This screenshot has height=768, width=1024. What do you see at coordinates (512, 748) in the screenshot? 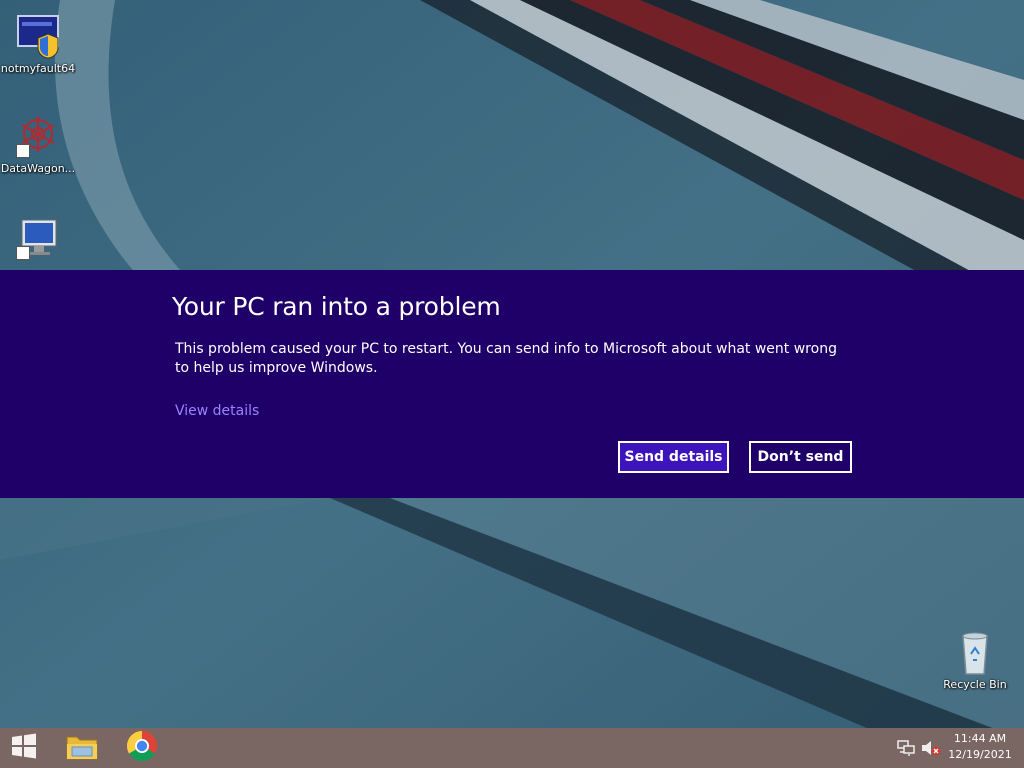
I see `taskbar` at bounding box center [512, 748].